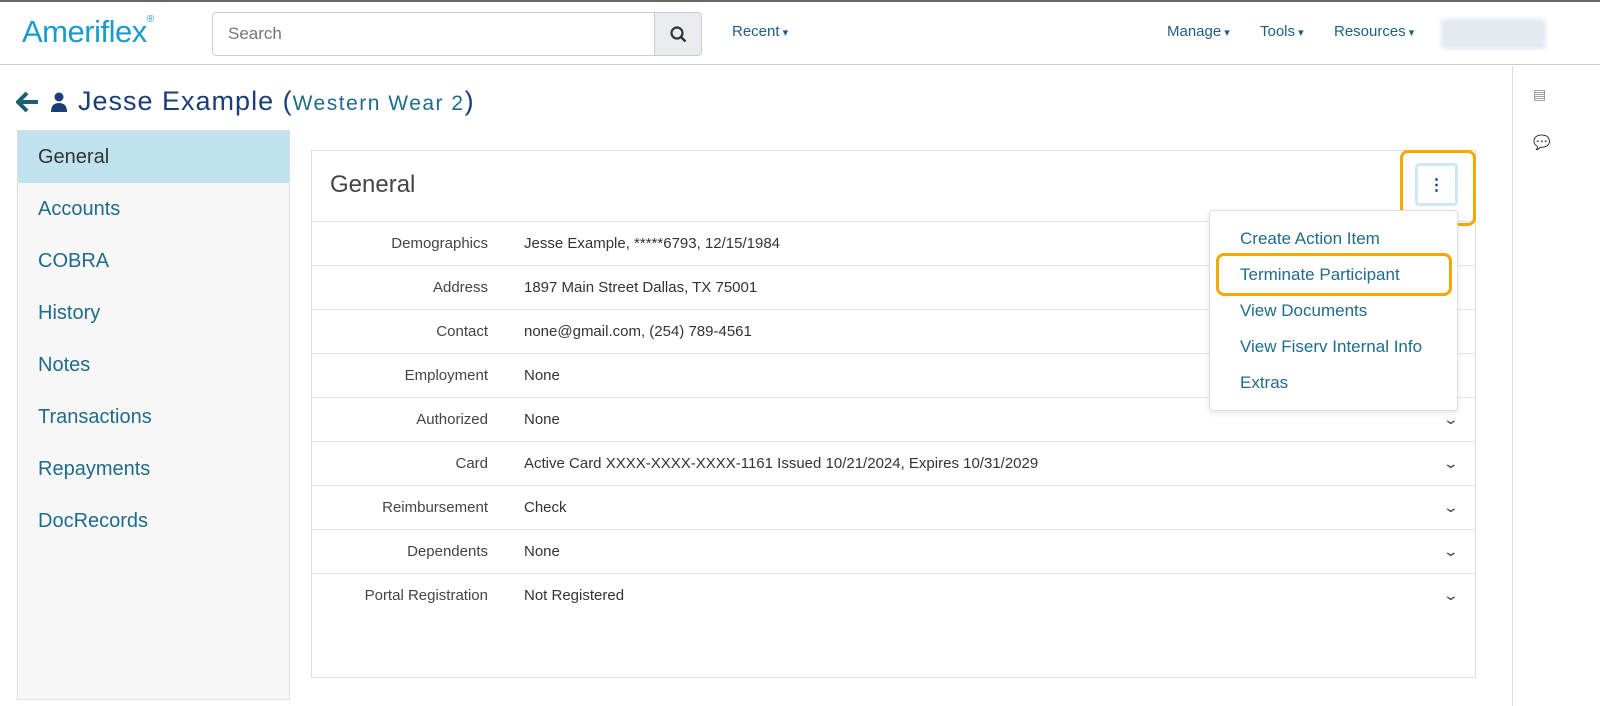 Image resolution: width=1600 pixels, height=706 pixels. What do you see at coordinates (153, 313) in the screenshot?
I see `sidebar-item-history: History` at bounding box center [153, 313].